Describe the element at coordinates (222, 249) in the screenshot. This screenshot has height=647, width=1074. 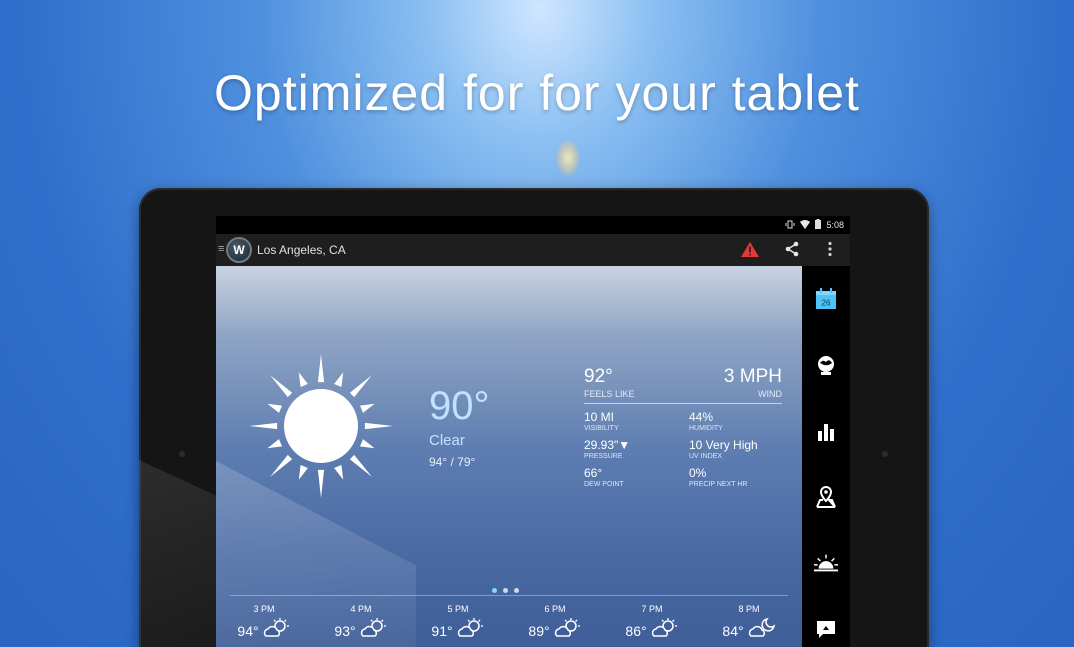
I see `menu-icon: ≡` at that location.